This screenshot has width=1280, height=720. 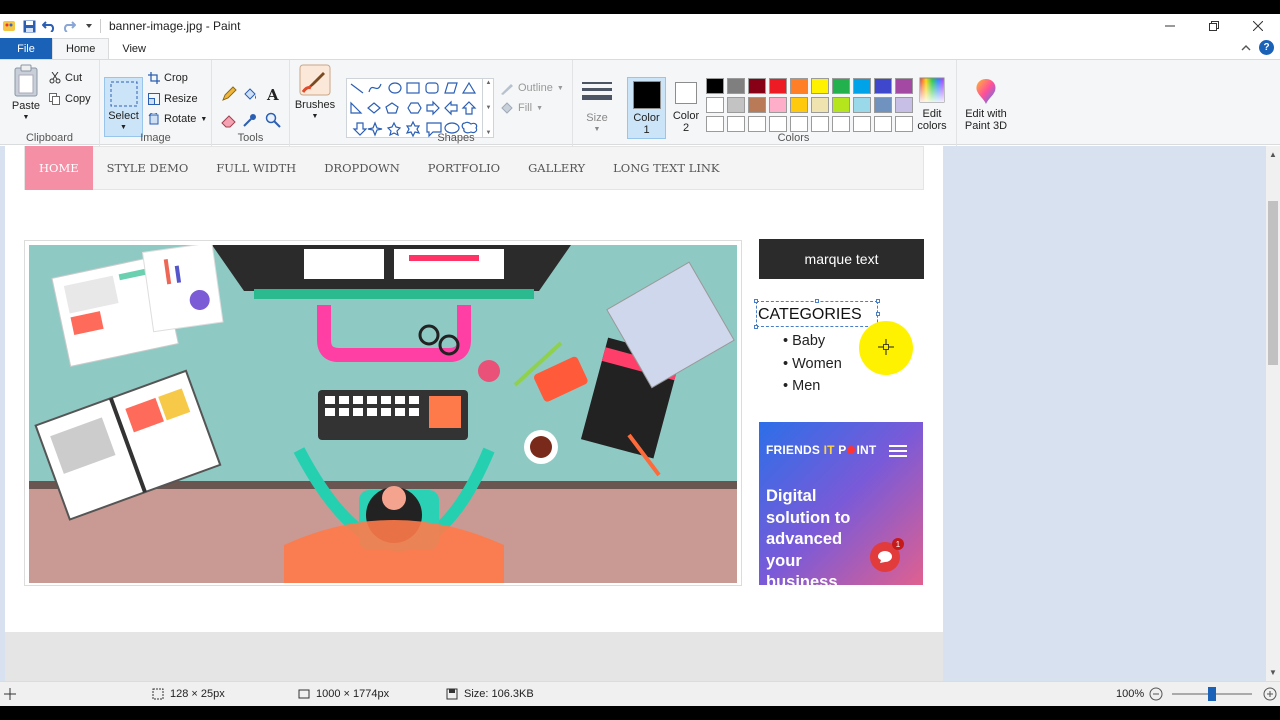 I want to click on text-selection-box, so click(x=817, y=314).